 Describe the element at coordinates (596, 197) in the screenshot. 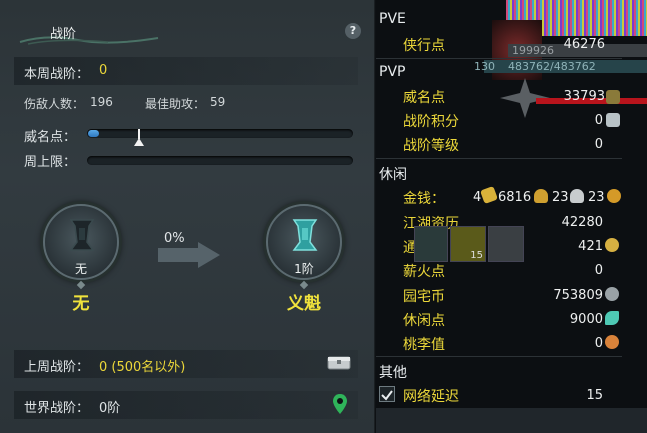

I see `money-coin-value: 23` at that location.